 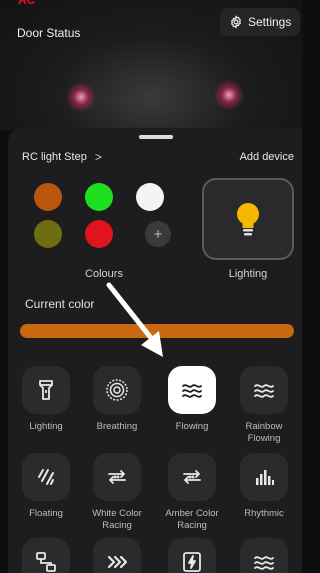 I want to click on current-color-label: Current color, so click(x=60, y=304).